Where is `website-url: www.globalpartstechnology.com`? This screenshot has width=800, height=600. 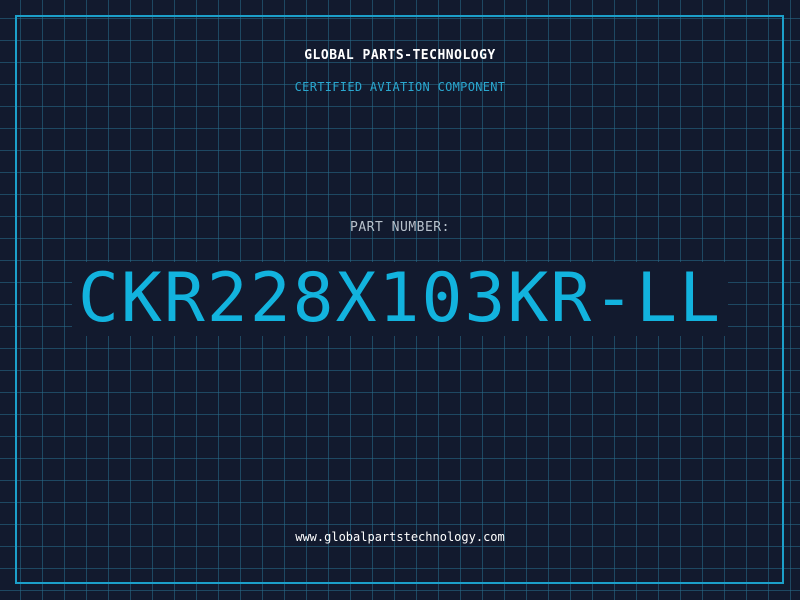
website-url: www.globalpartstechnology.com is located at coordinates (400, 537).